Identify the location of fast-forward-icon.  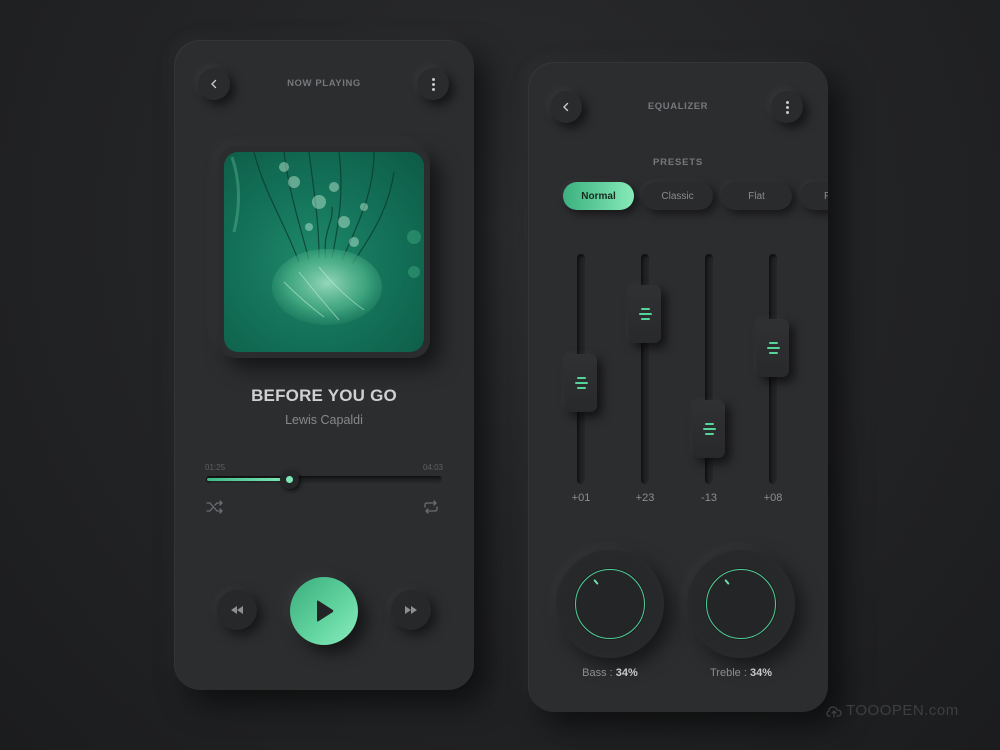
(411, 610).